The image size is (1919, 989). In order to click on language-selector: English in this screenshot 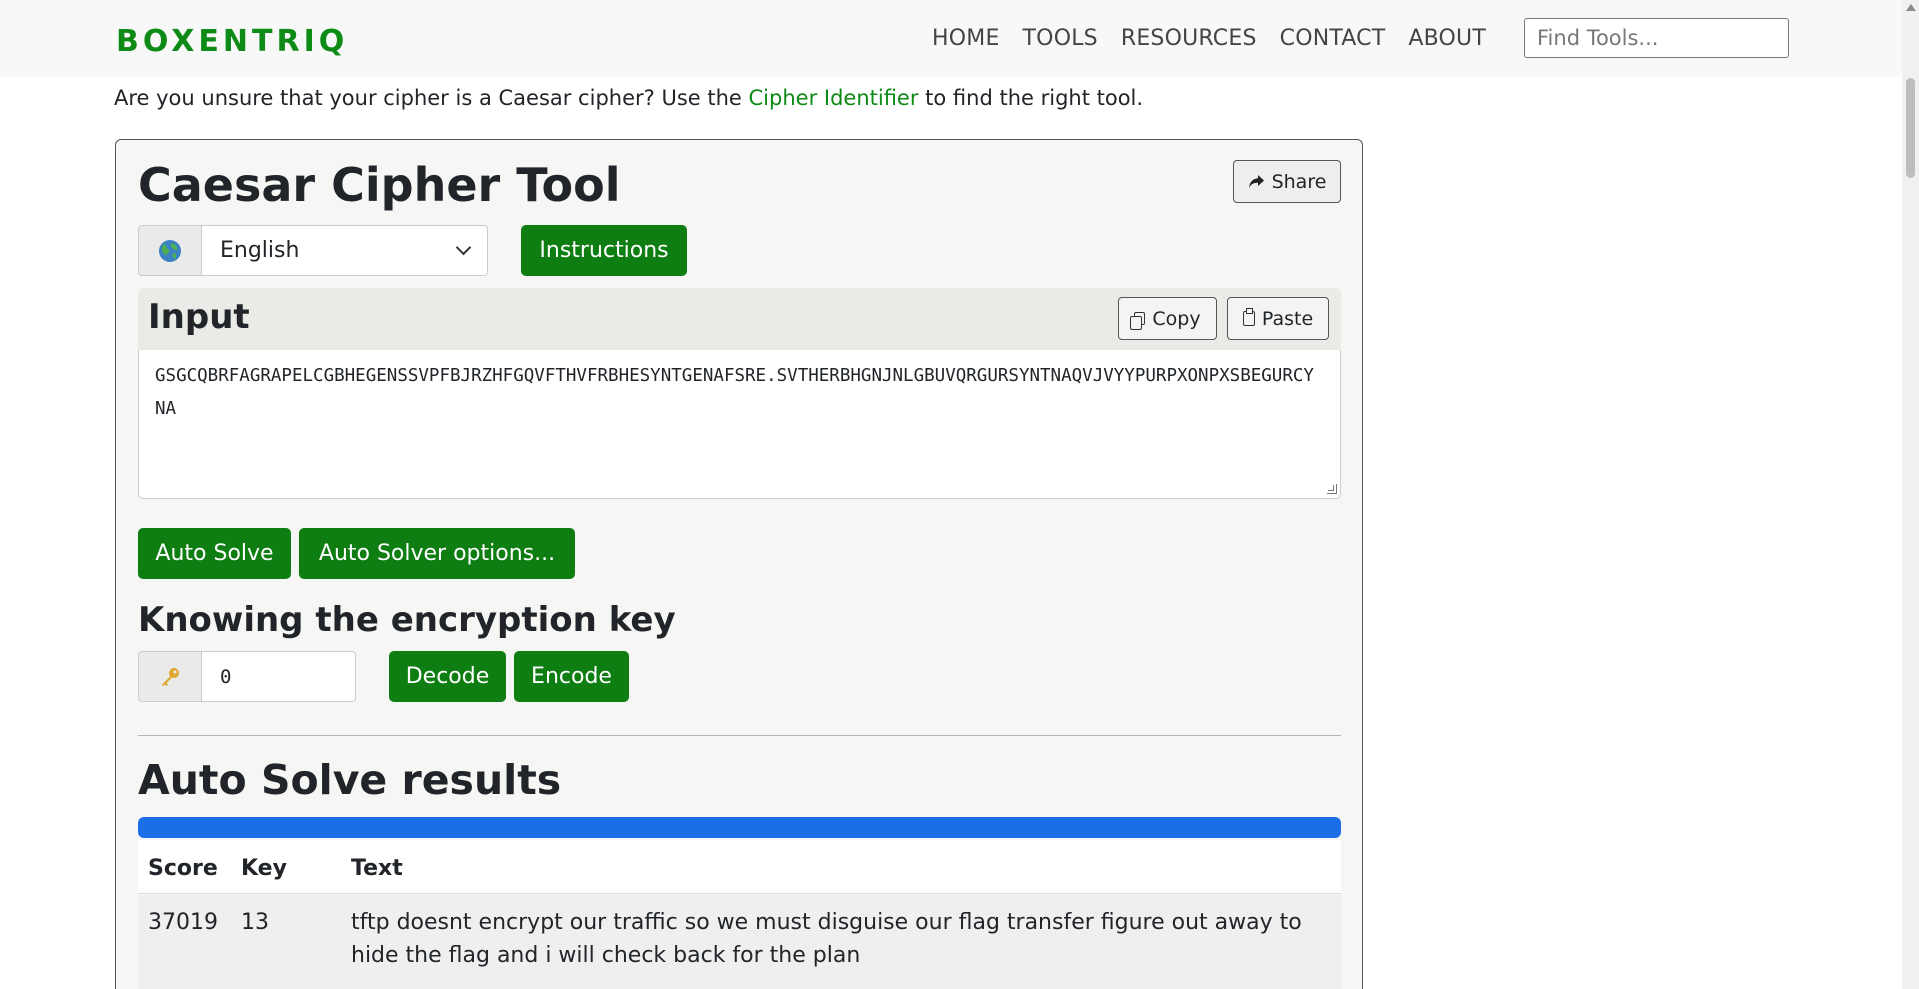, I will do `click(313, 250)`.